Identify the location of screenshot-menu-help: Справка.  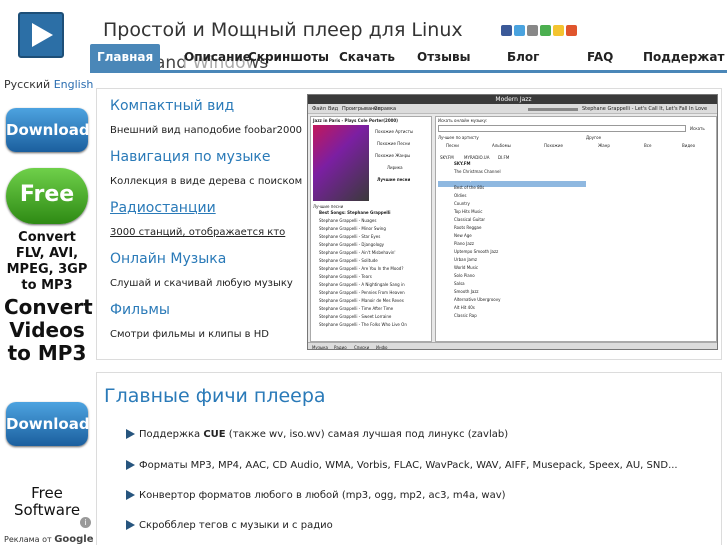
(385, 109).